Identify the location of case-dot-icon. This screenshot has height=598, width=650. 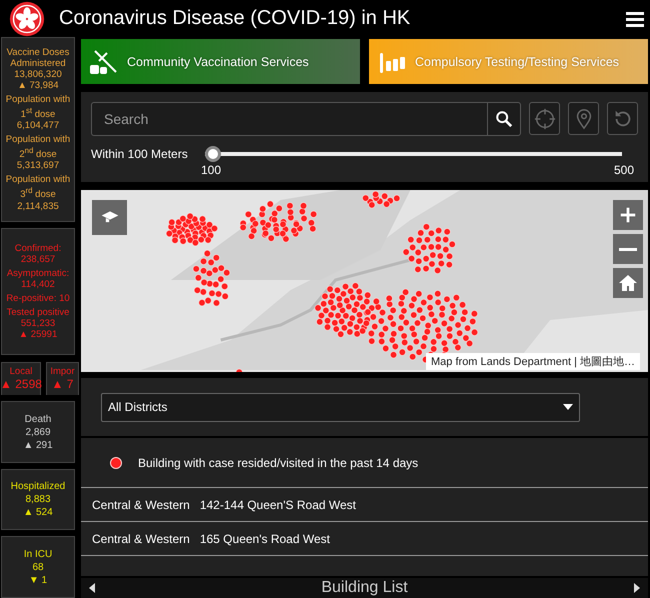
(116, 462).